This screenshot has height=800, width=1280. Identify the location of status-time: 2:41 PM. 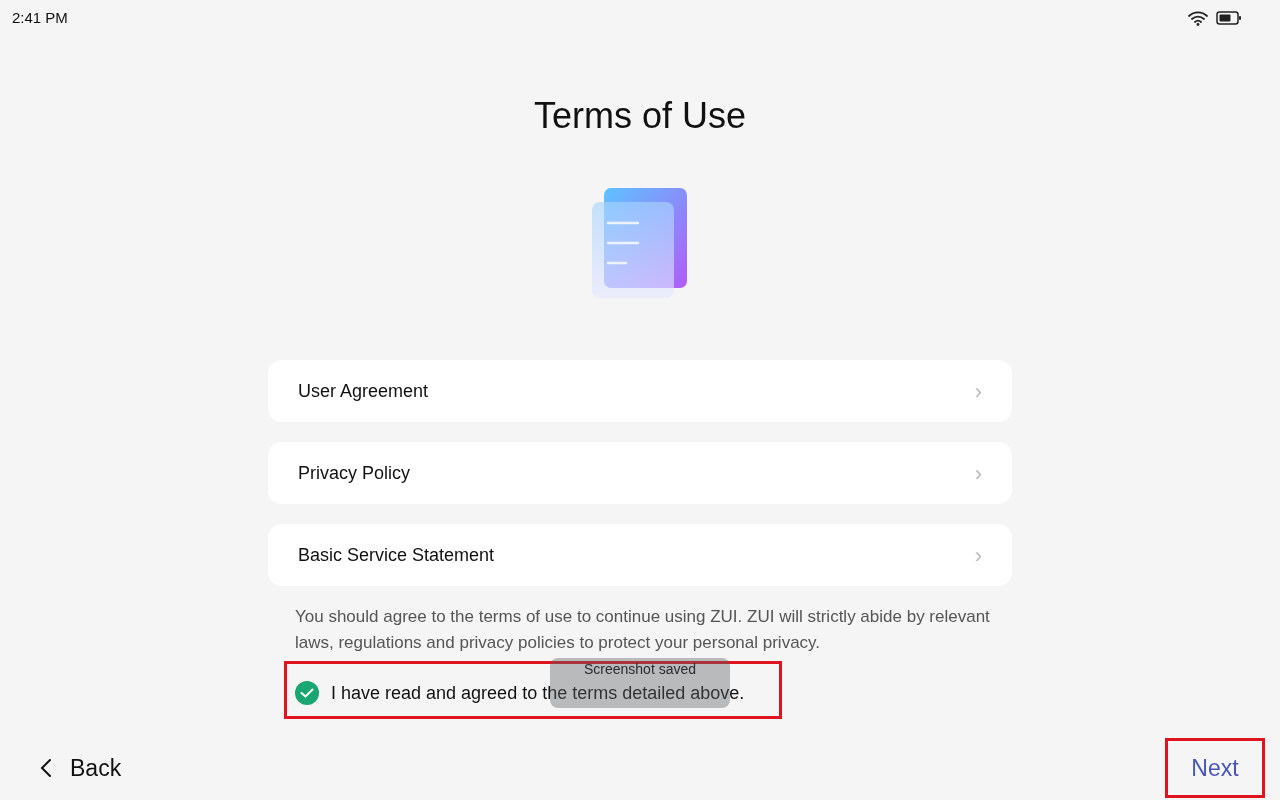
(40, 17).